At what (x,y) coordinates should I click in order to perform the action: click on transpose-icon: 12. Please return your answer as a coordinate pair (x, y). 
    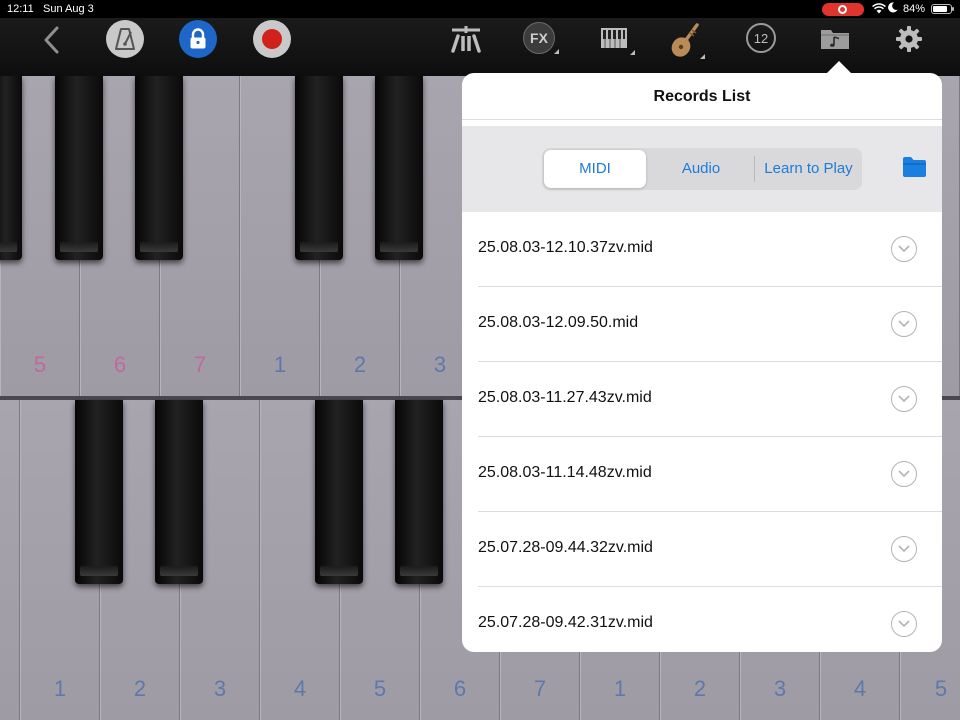
    Looking at the image, I should click on (761, 38).